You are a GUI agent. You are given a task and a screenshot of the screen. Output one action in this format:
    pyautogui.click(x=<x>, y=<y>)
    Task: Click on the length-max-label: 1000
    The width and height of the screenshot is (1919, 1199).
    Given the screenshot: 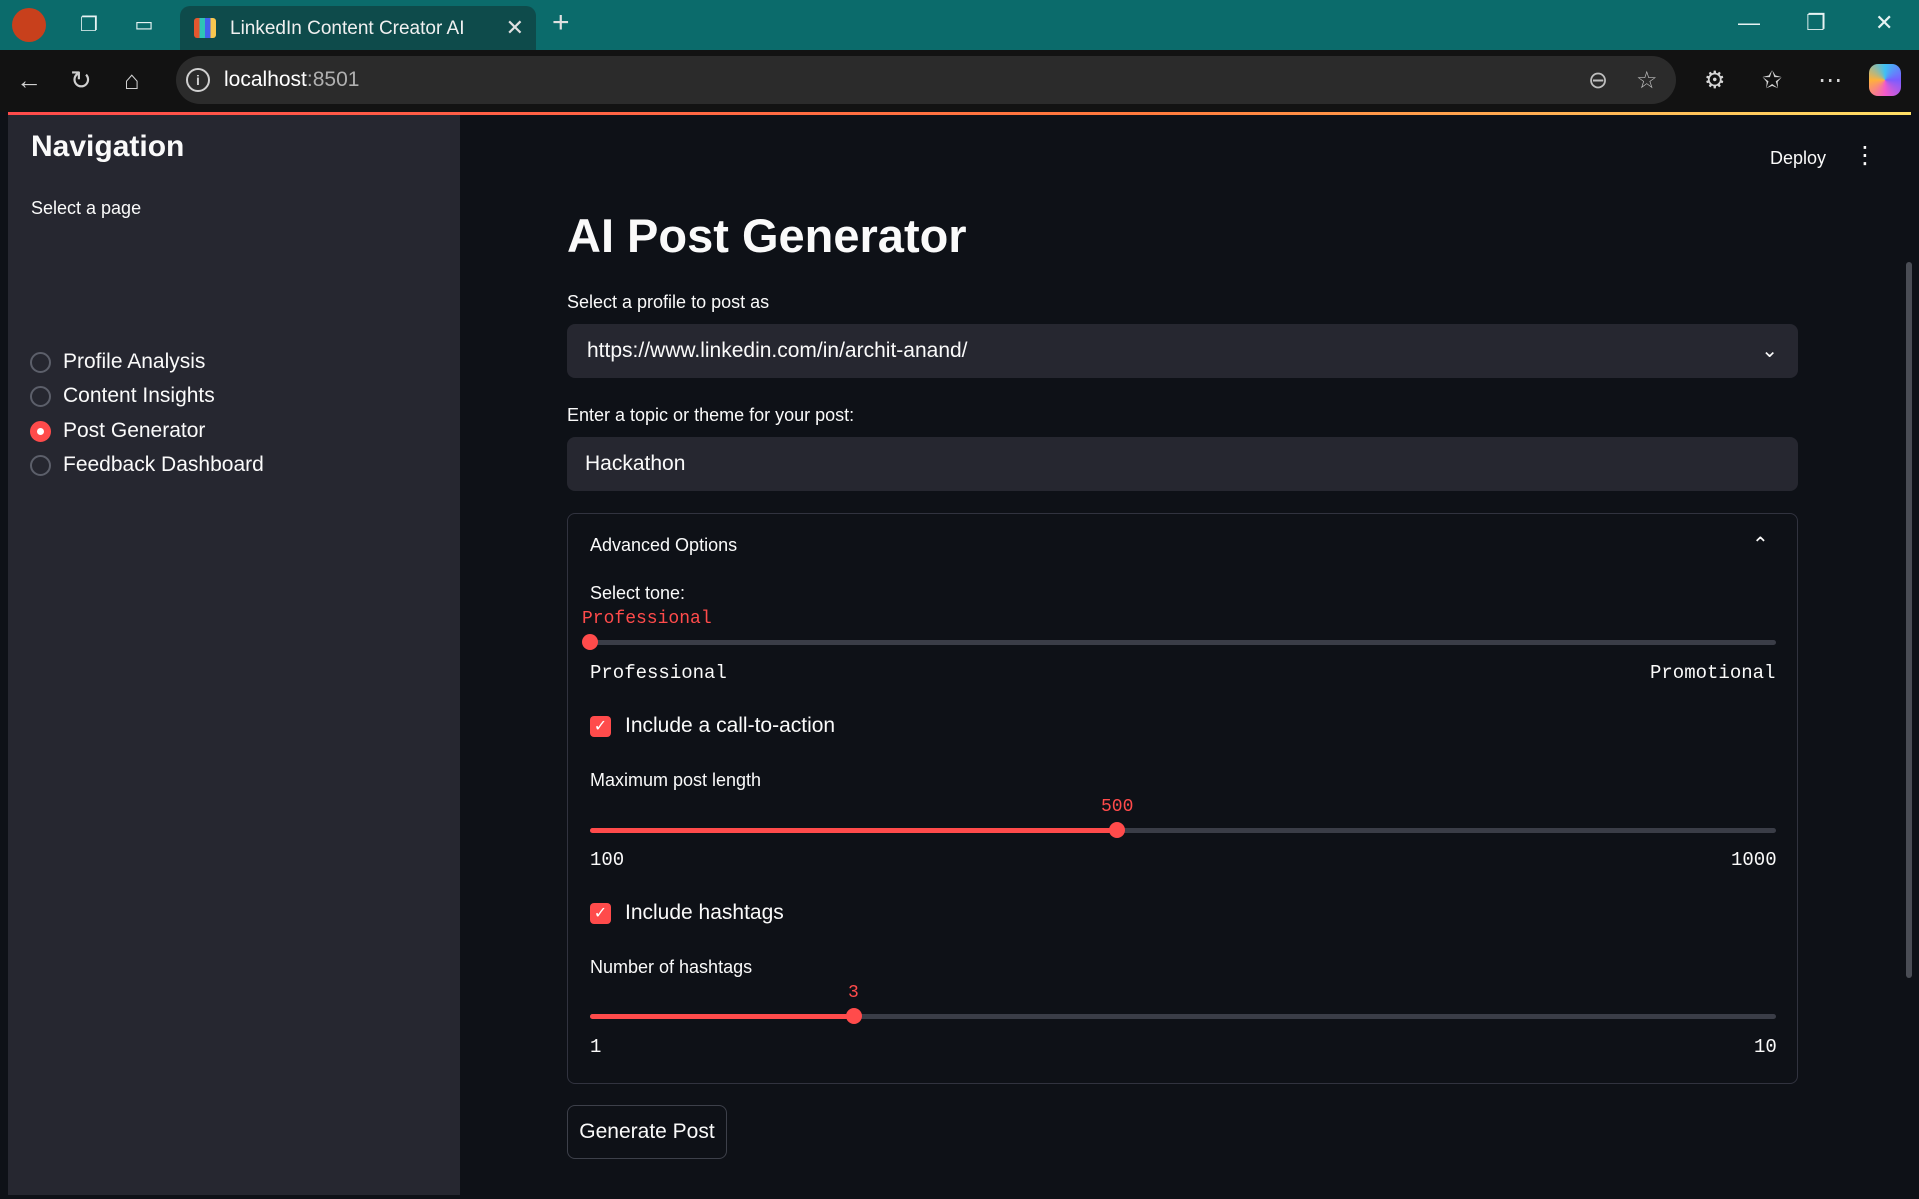 What is the action you would take?
    pyautogui.click(x=1754, y=860)
    